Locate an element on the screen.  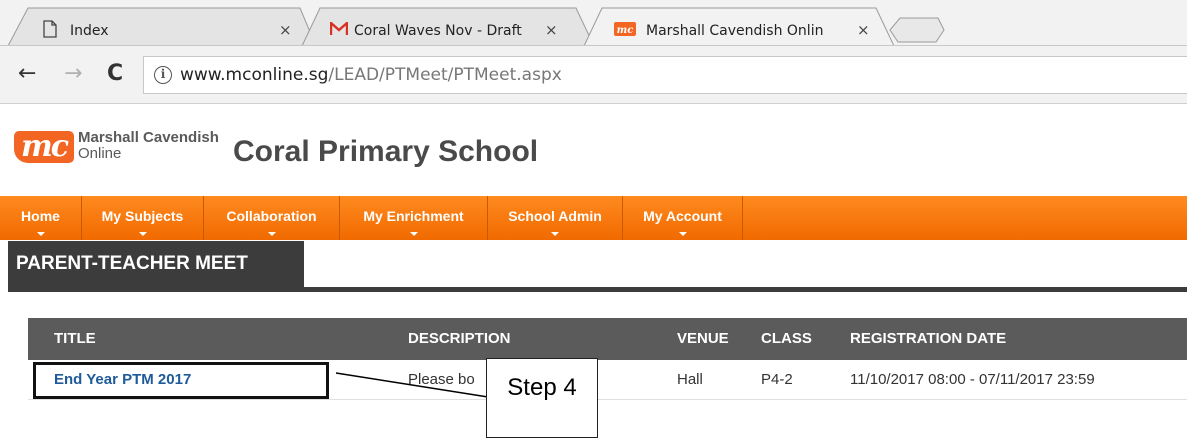
url-path: /LEAD/PTMeet/PTMeet.aspx is located at coordinates (445, 75).